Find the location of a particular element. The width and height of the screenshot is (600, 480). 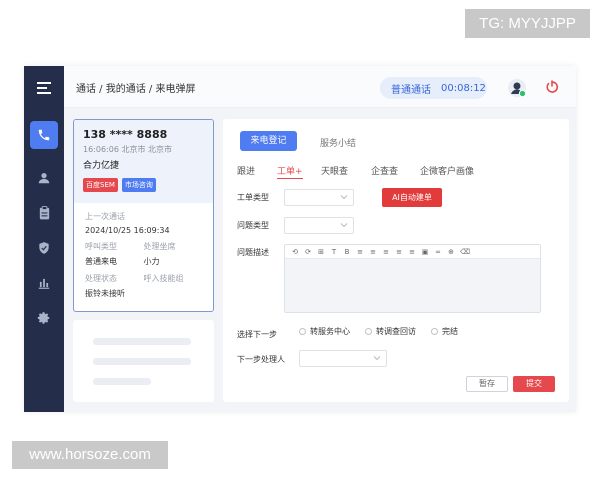

subtabs: 跟进 工单+ 天眼查 企查查 企微客户画像 is located at coordinates (387, 172).